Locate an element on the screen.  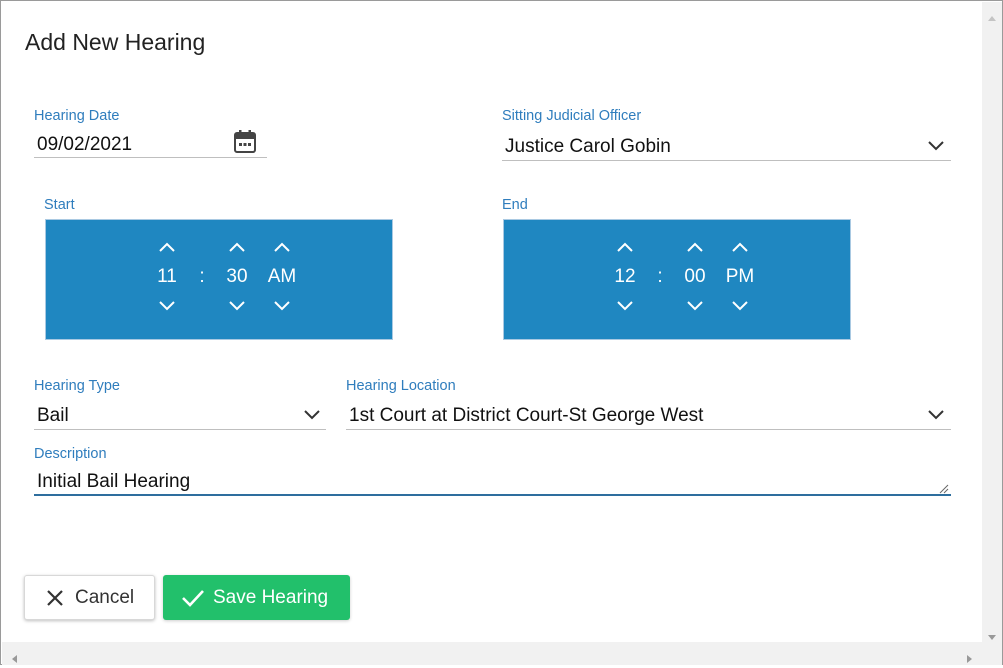
scroll-up-icon is located at coordinates (992, 17).